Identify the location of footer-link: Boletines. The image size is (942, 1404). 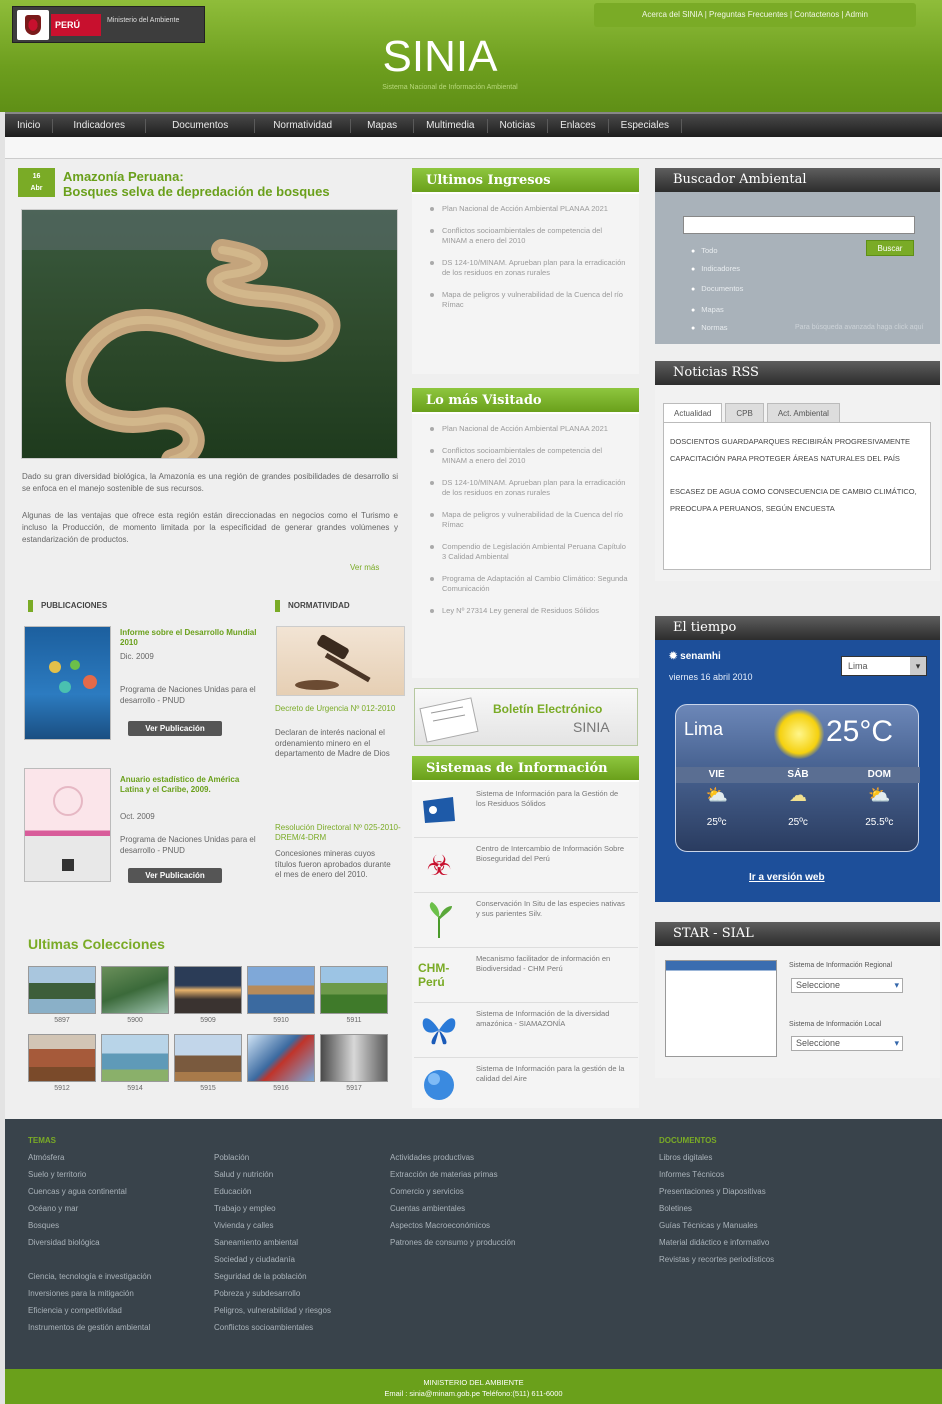
(716, 1208).